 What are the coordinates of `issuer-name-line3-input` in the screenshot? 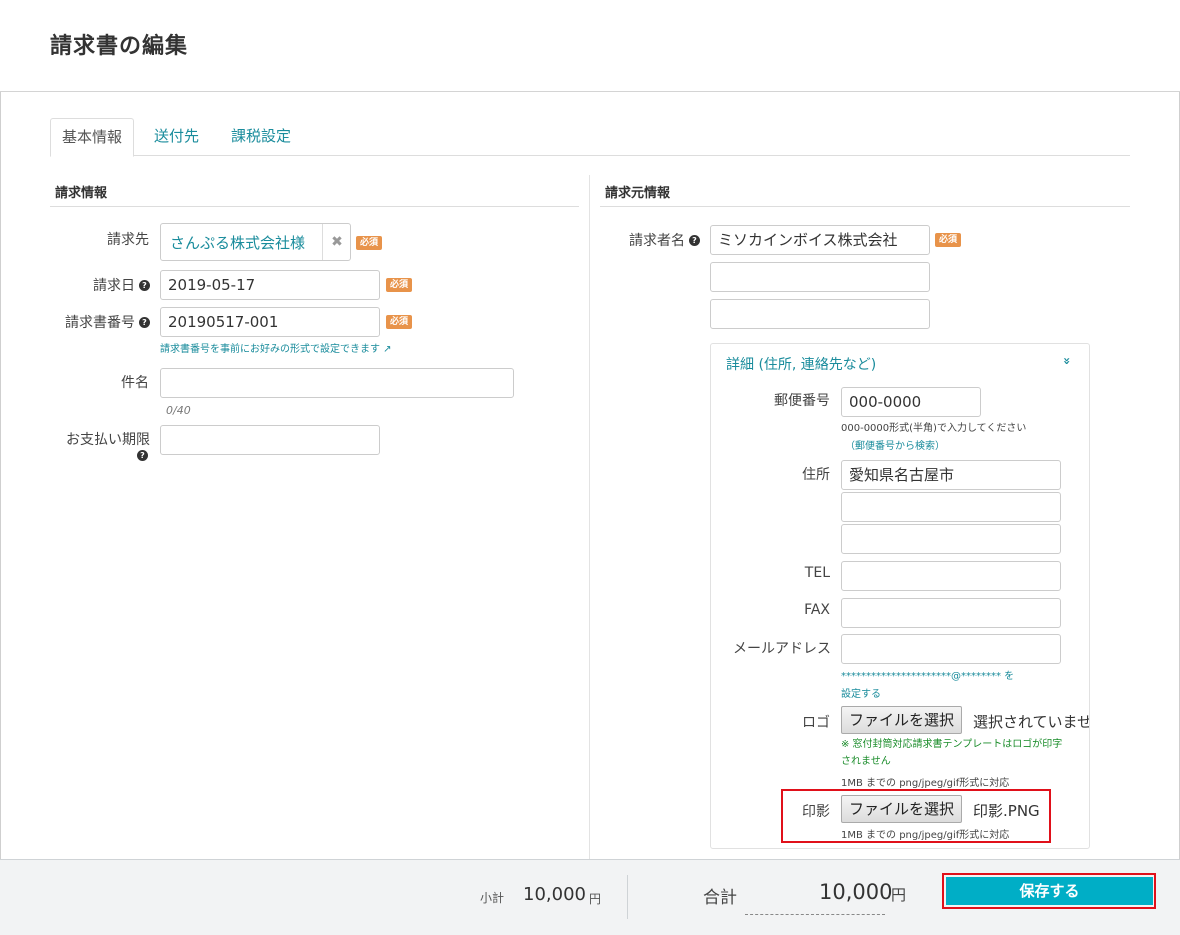 It's located at (820, 314).